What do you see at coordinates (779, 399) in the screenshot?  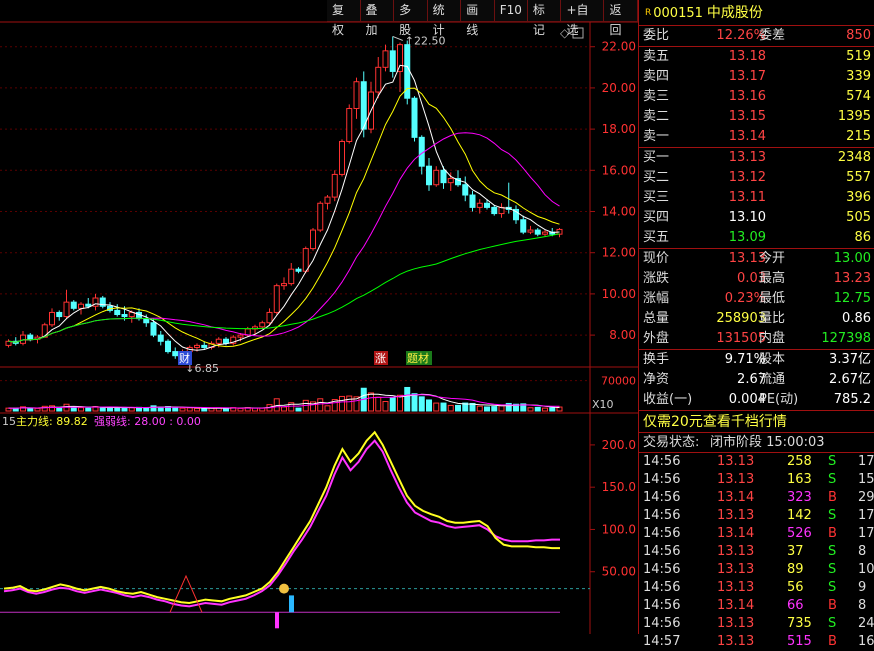 I see `fund-row-2-label2: PE(动)` at bounding box center [779, 399].